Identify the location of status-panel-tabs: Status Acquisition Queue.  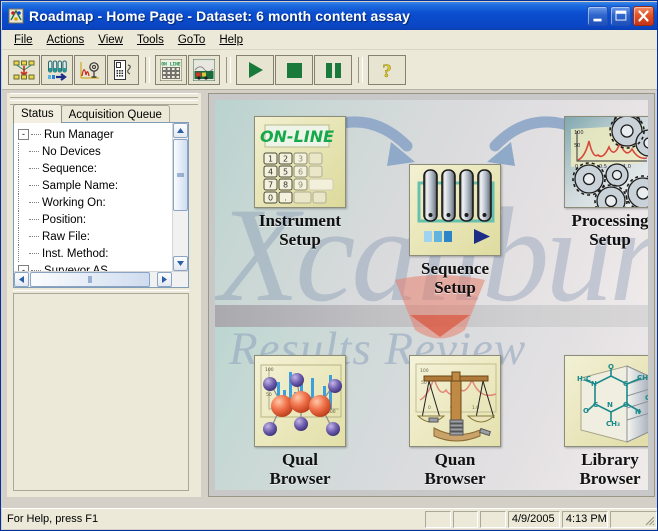
(91, 113).